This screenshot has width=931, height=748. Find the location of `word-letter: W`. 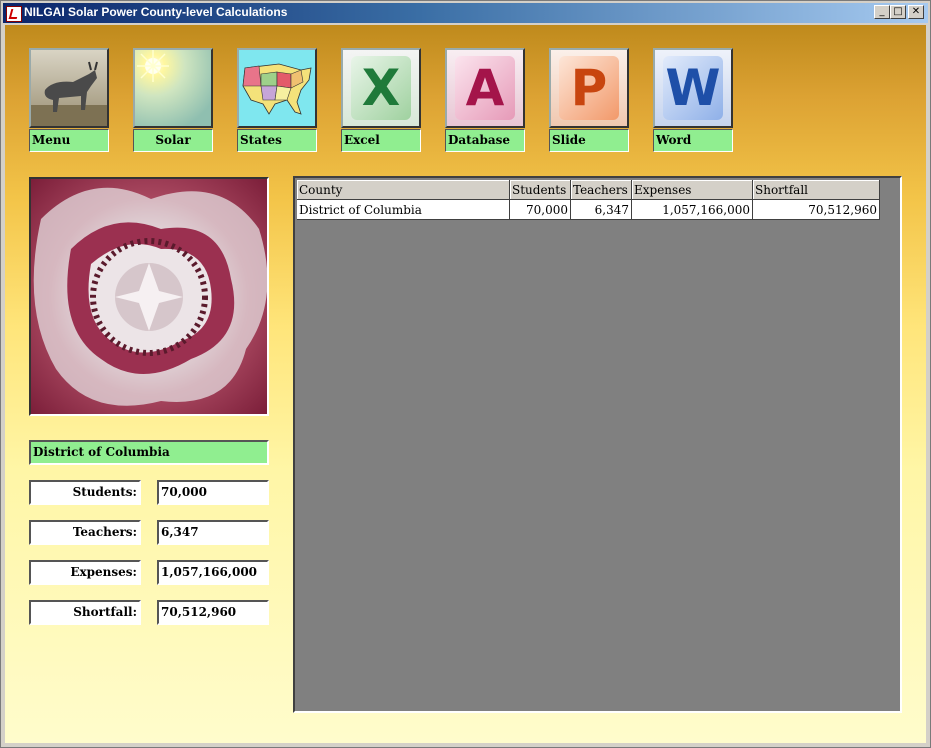

word-letter: W is located at coordinates (693, 88).